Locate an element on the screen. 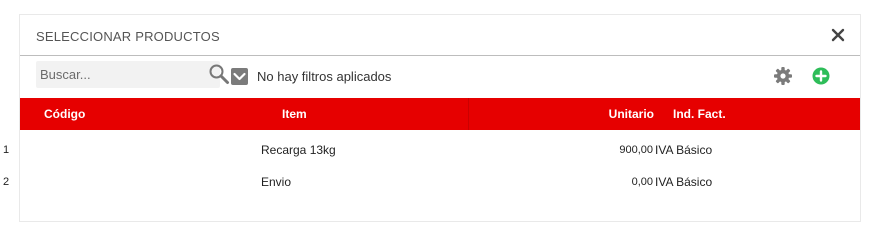 This screenshot has width=870, height=240. gear-icon is located at coordinates (783, 76).